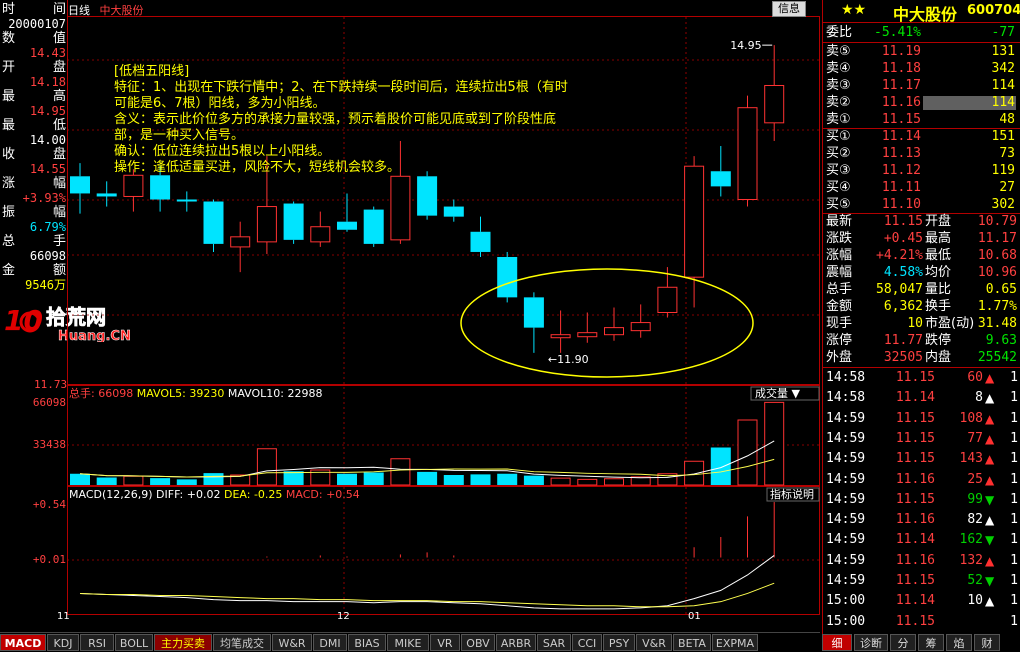 This screenshot has height=652, width=1020. What do you see at coordinates (901, 119) in the screenshot?
I see `orderbook-price: 11.15` at bounding box center [901, 119].